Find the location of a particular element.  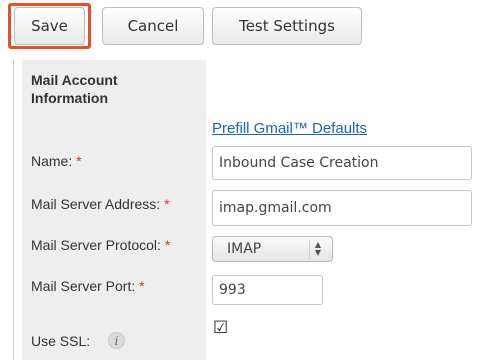

name-field: Inbound Case Creation is located at coordinates (342, 163).